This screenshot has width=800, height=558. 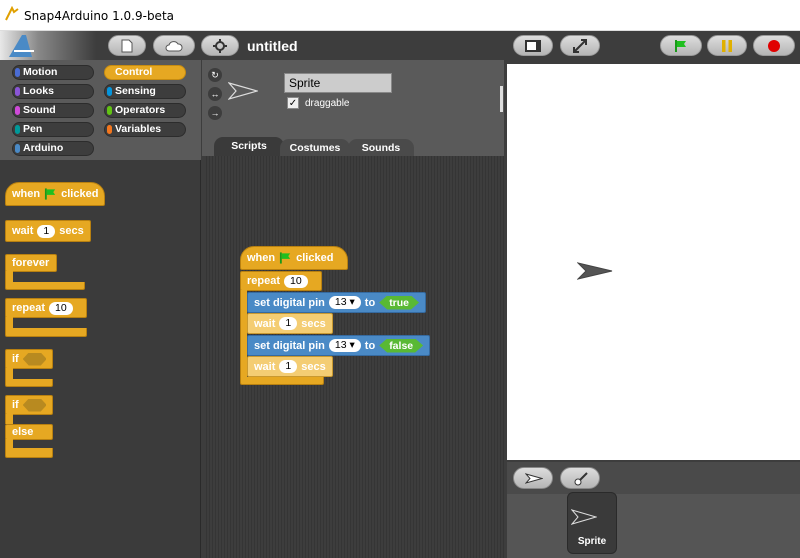 I want to click on if-else-condition-slot, so click(x=34, y=405).